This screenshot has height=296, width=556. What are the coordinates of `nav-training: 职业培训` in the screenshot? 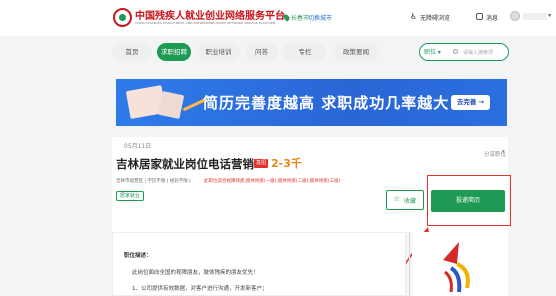 It's located at (218, 52).